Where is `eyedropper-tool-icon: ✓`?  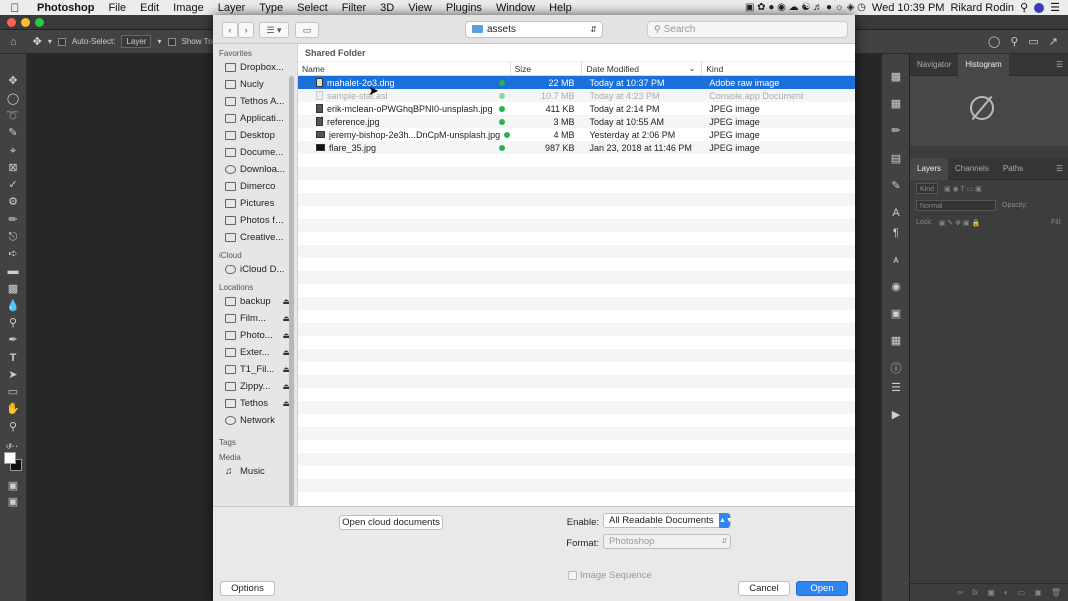 eyedropper-tool-icon: ✓ is located at coordinates (13, 185).